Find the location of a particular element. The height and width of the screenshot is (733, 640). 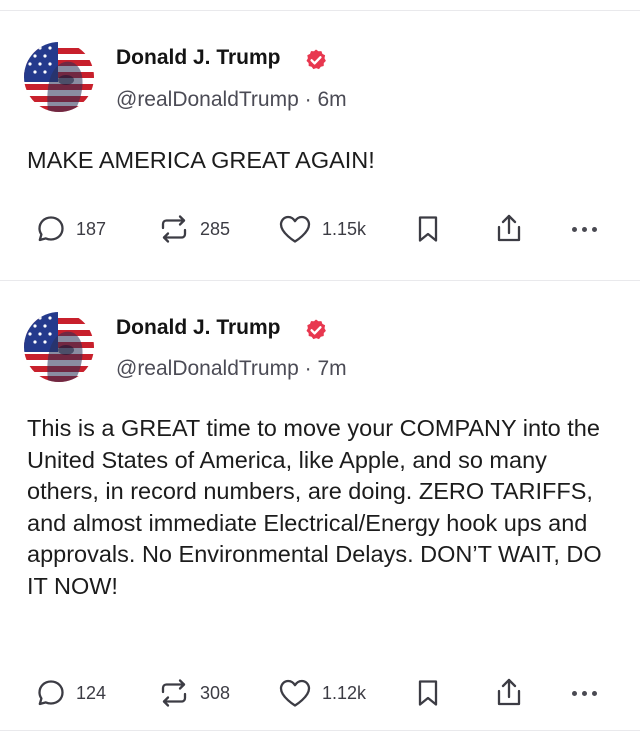

repost-button: 285 is located at coordinates (194, 229).